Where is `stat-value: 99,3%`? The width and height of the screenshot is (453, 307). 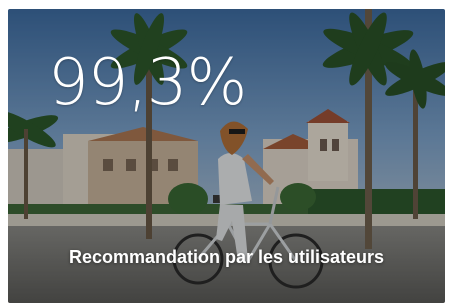 stat-value: 99,3% is located at coordinates (147, 83).